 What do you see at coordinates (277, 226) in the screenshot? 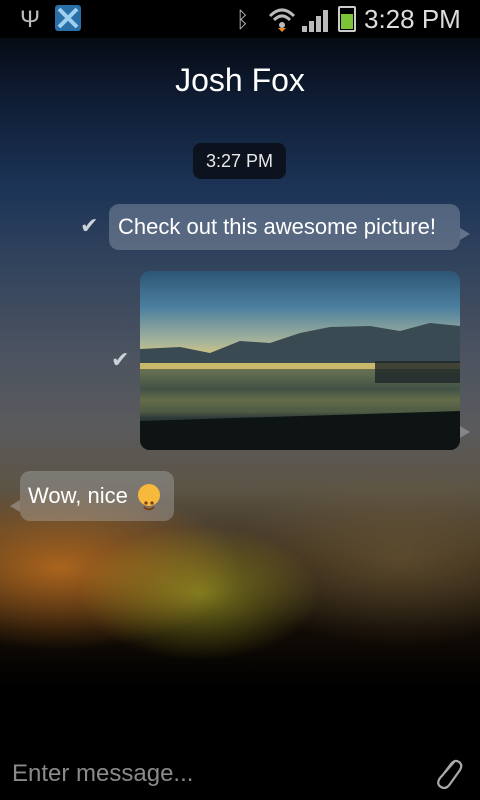
I see `message-text: Check out this awesome picture!` at bounding box center [277, 226].